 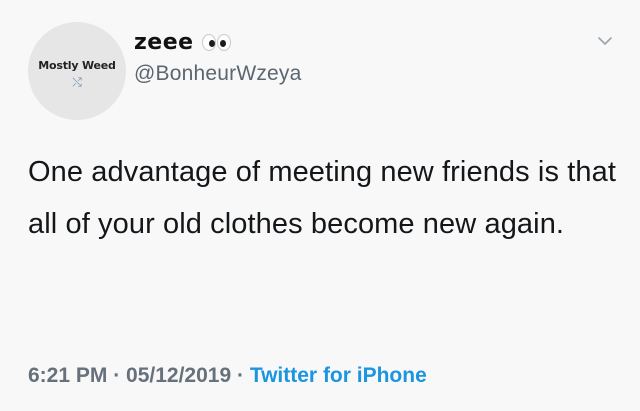 I want to click on left-eye-icon, so click(x=208, y=42).